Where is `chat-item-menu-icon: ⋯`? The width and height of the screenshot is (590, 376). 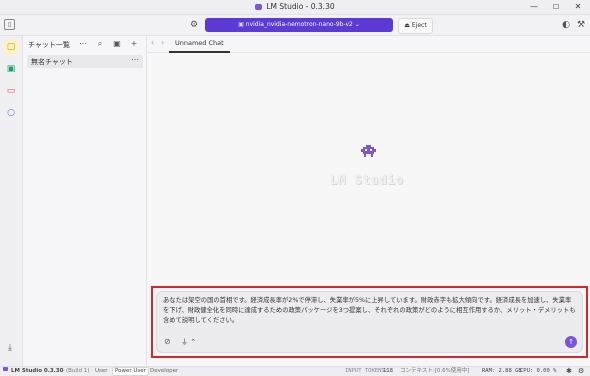
chat-item-menu-icon: ⋯ is located at coordinates (135, 59).